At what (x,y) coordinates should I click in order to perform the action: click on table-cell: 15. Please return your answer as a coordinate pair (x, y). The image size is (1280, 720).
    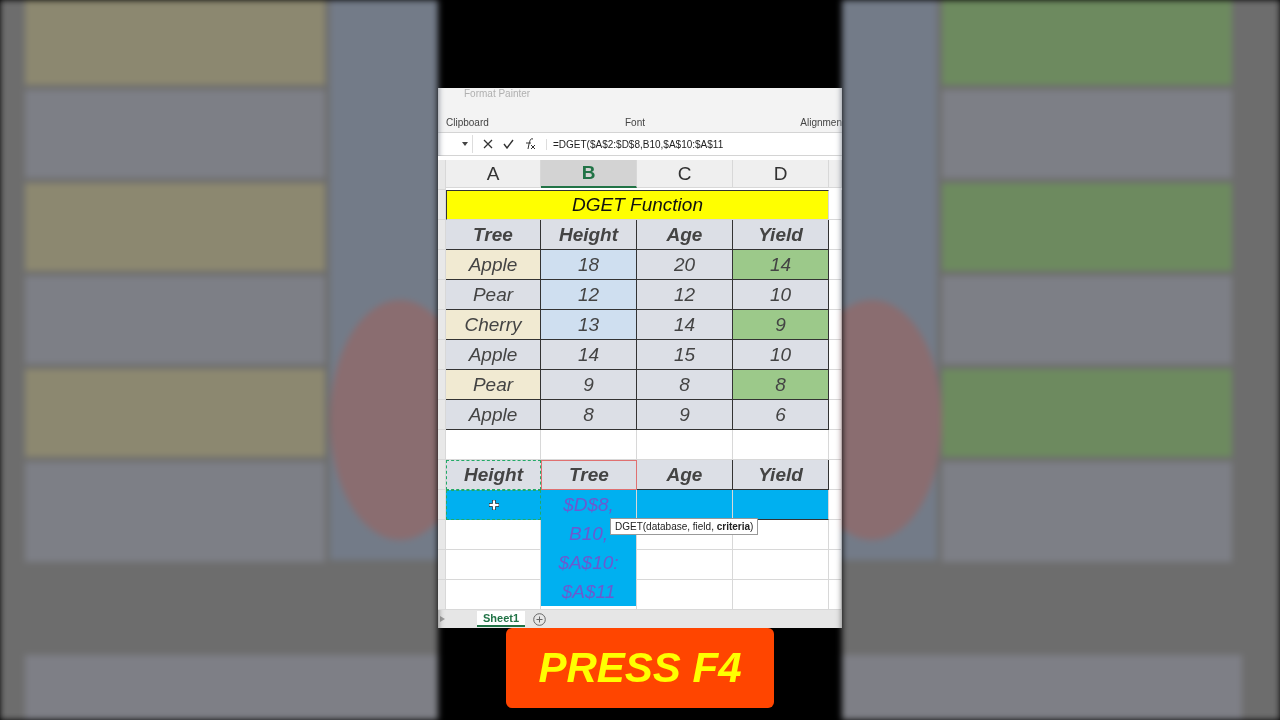
    Looking at the image, I should click on (685, 355).